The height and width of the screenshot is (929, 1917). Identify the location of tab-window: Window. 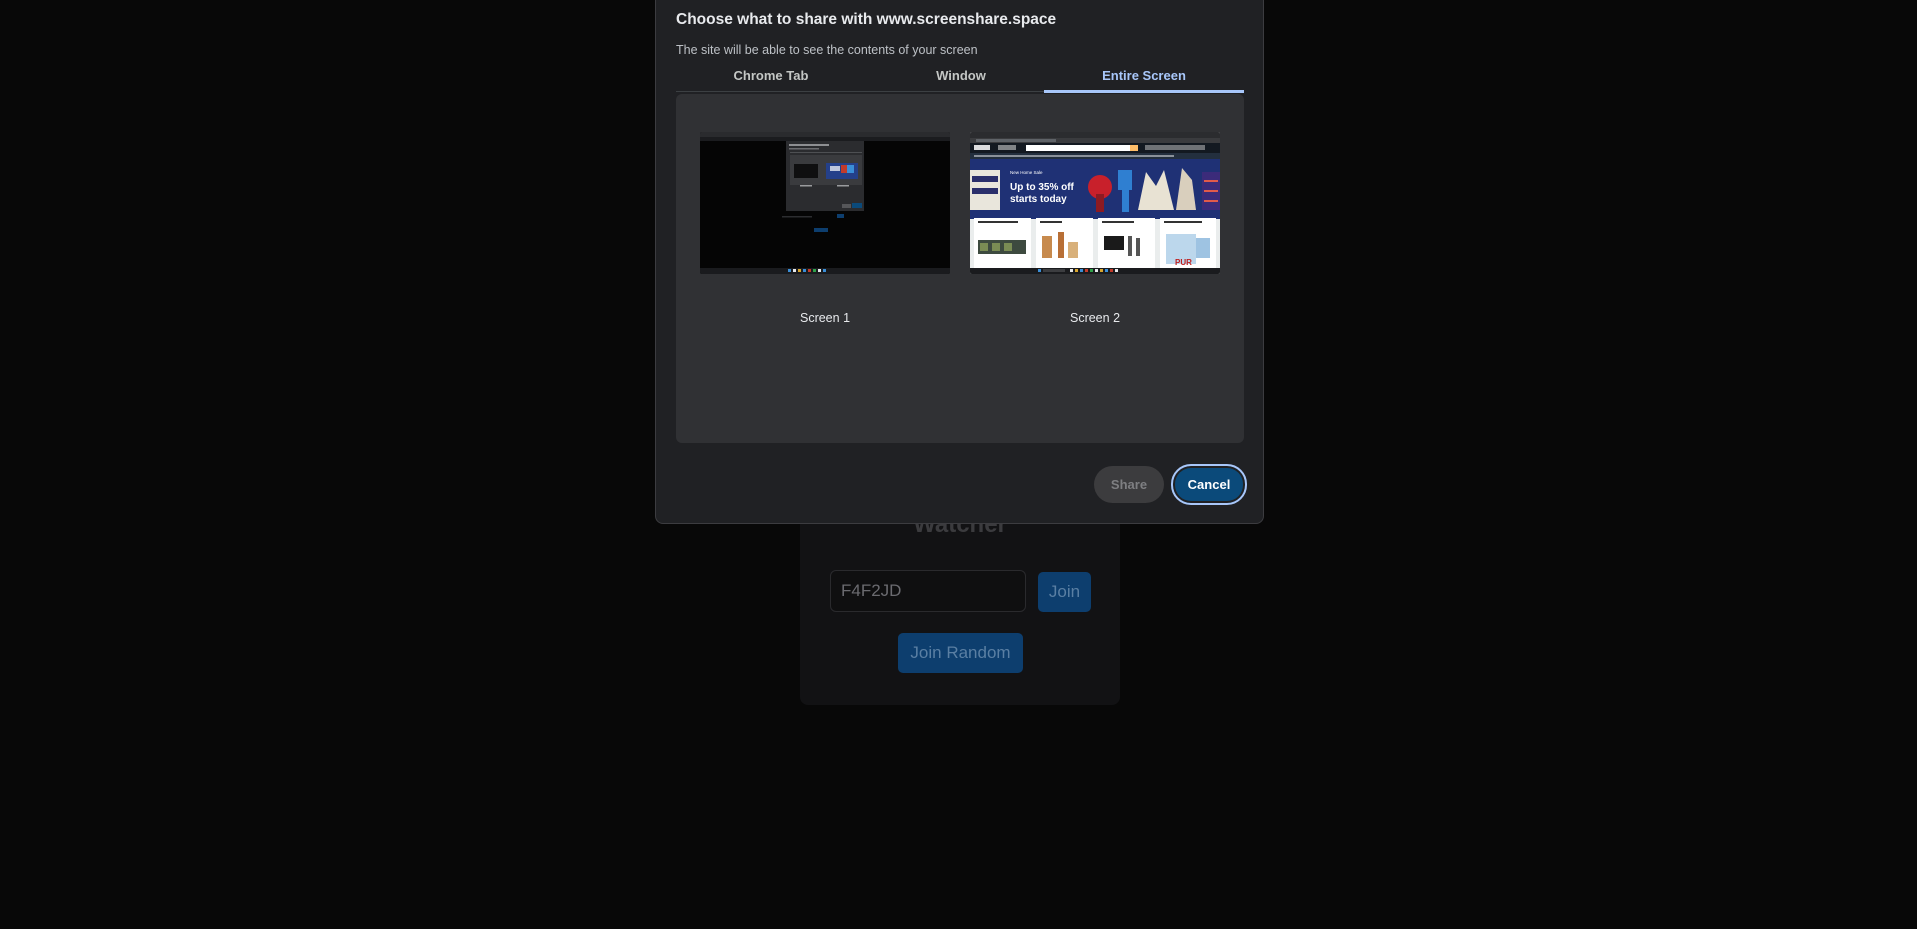
(961, 76).